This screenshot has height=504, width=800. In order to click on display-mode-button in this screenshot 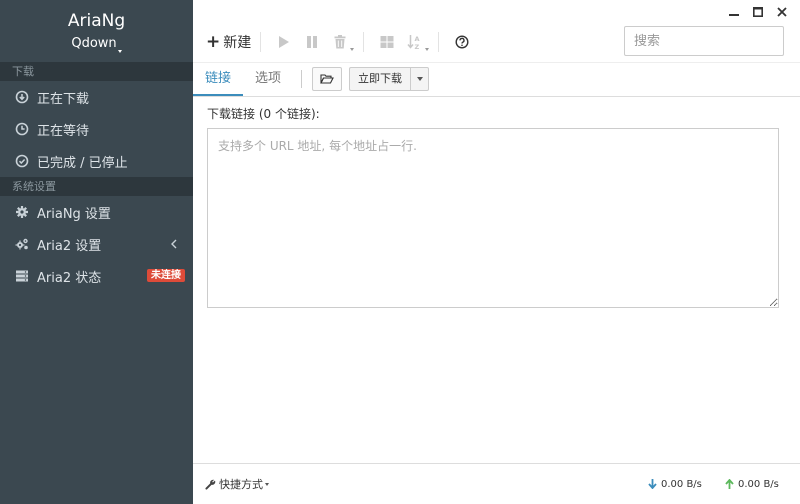, I will do `click(387, 42)`.